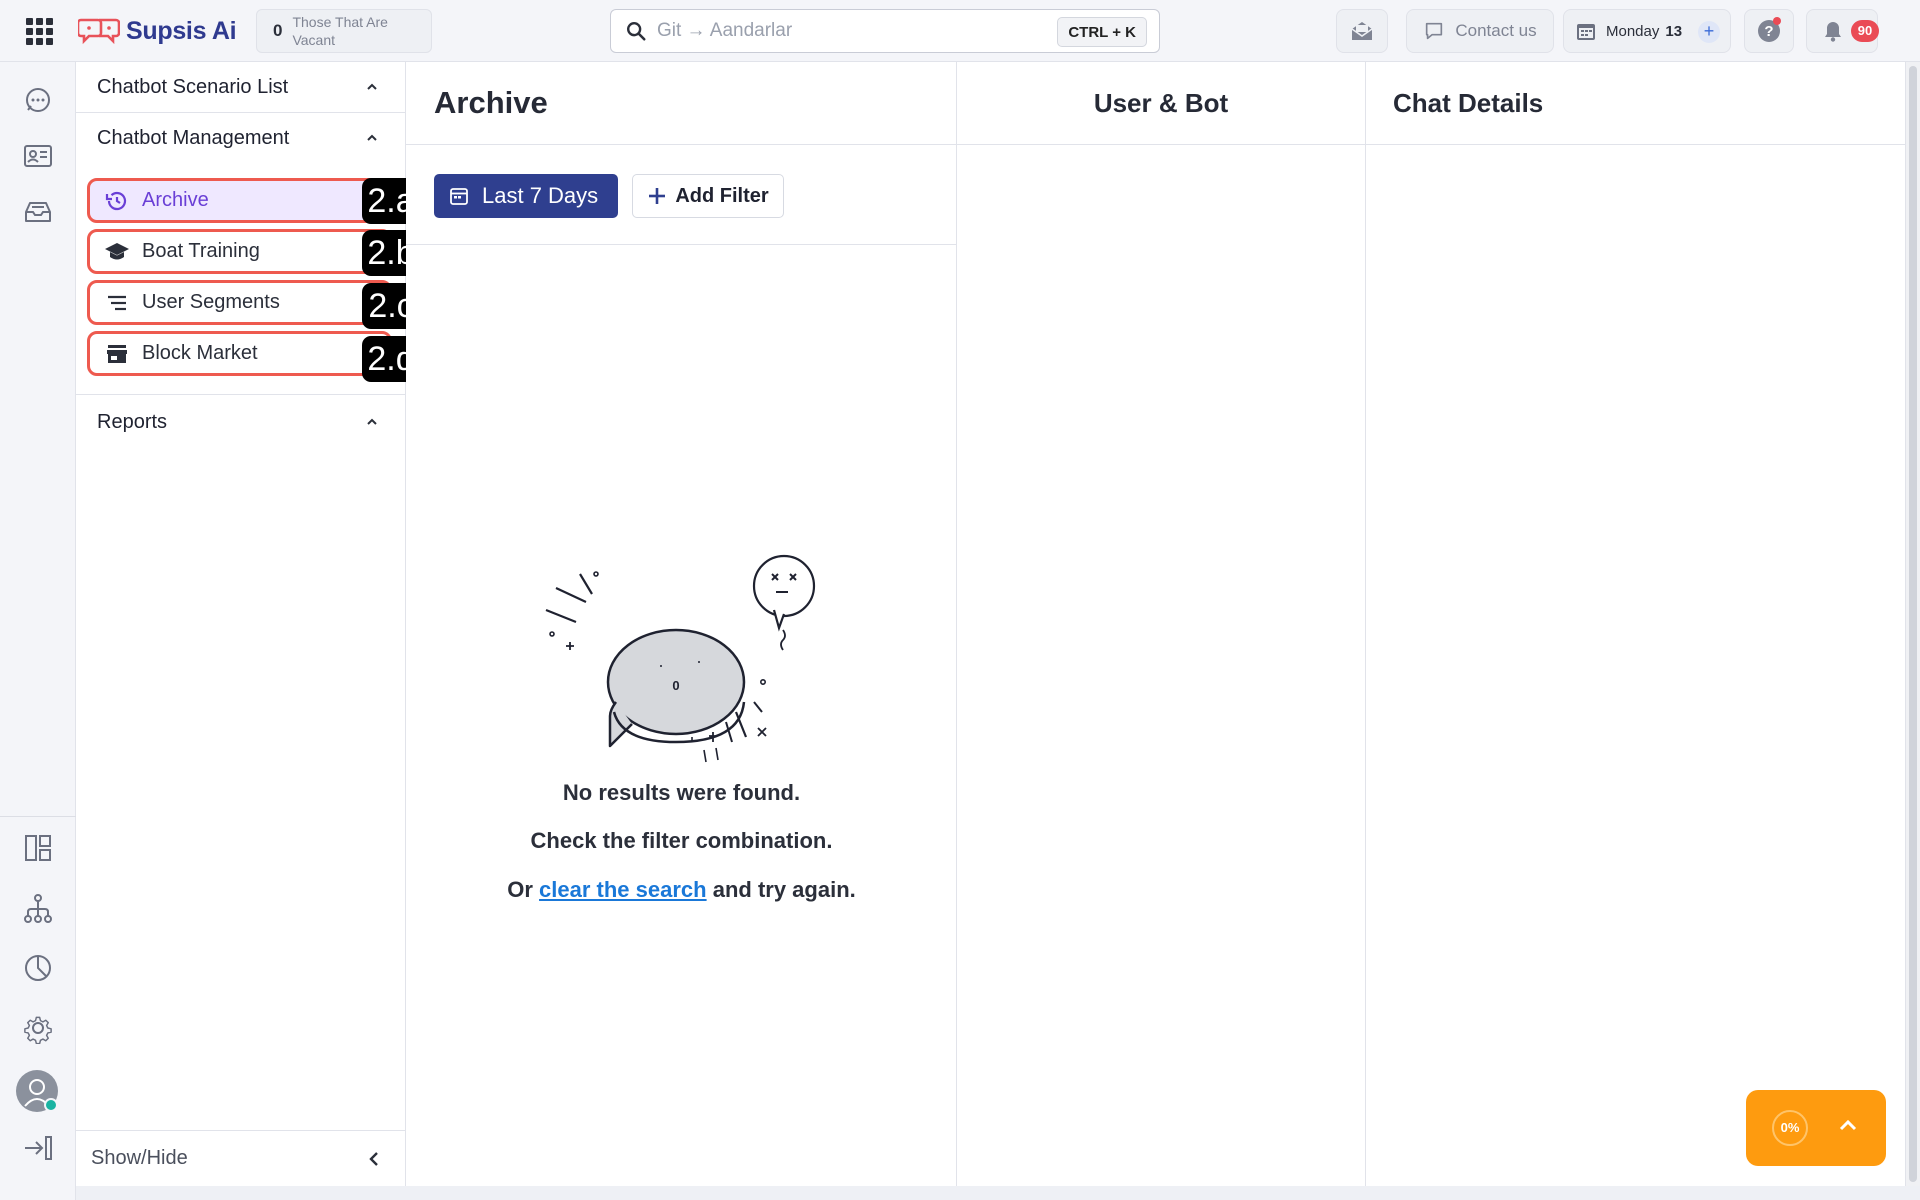 The height and width of the screenshot is (1200, 1920). What do you see at coordinates (38, 212) in the screenshot?
I see `inbox-icon` at bounding box center [38, 212].